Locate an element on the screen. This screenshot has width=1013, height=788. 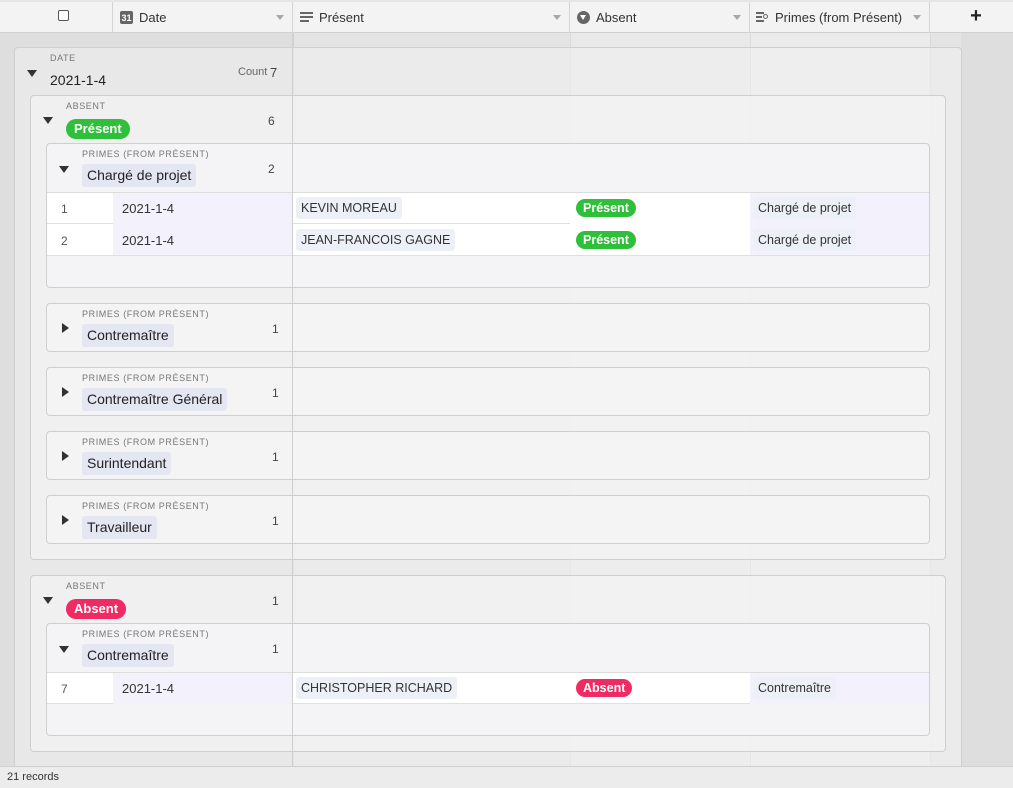
status-bar: 21 records is located at coordinates (506, 777).